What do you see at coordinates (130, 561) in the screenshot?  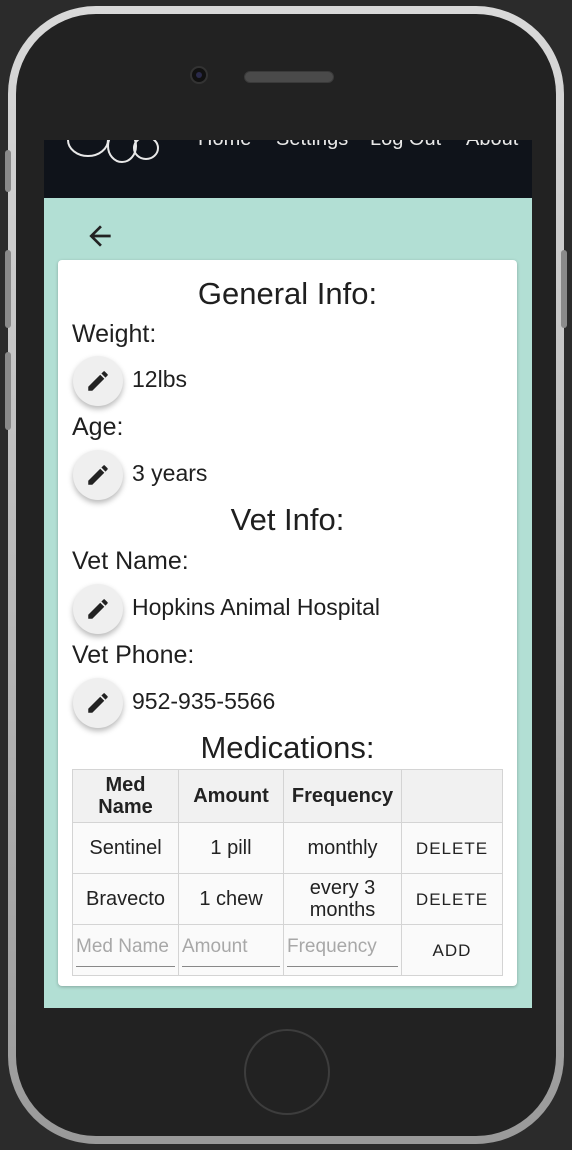 I see `vet-name-label: Vet Name:` at bounding box center [130, 561].